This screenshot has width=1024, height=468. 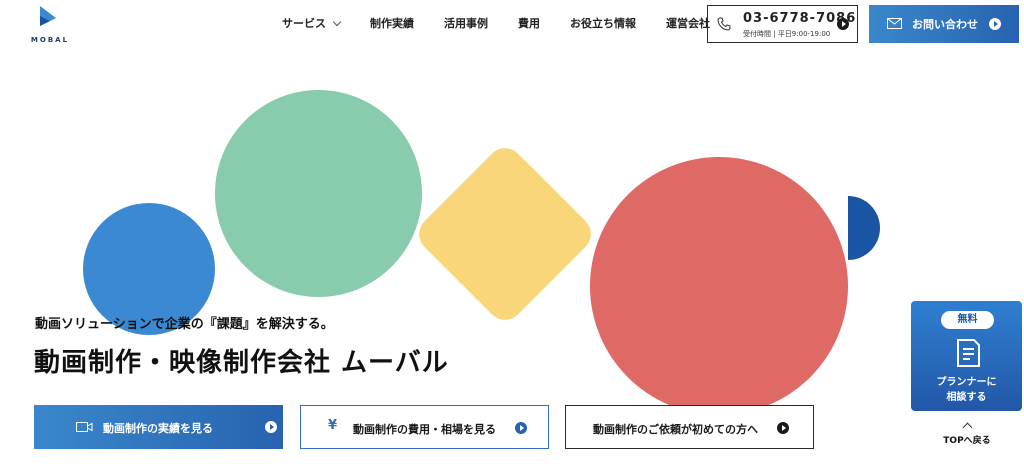 I want to click on back-to-top-link: TOPへ戻る, so click(x=967, y=434).